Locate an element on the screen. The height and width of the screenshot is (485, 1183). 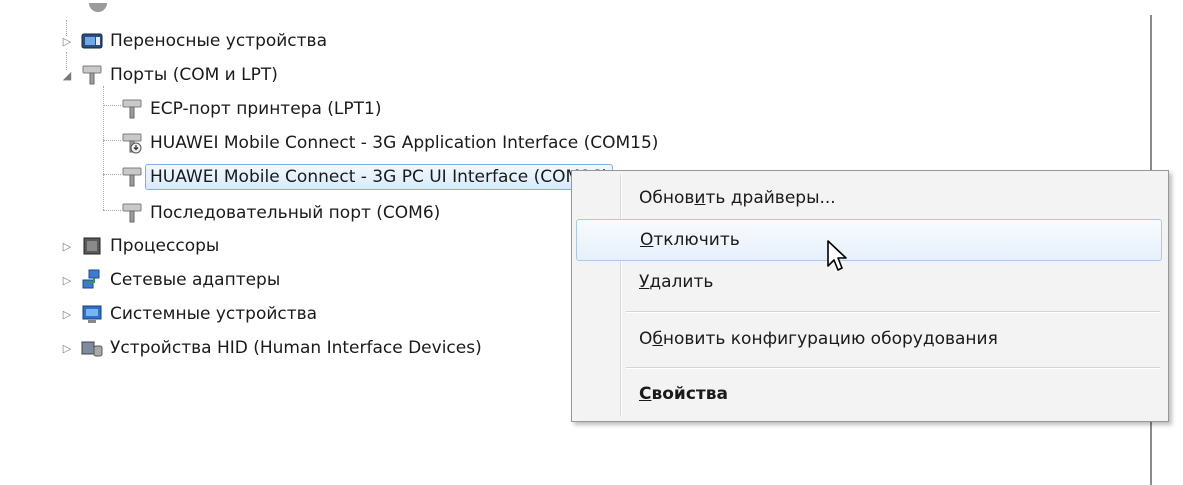
menu-item-disable: Отключить is located at coordinates (869, 240).